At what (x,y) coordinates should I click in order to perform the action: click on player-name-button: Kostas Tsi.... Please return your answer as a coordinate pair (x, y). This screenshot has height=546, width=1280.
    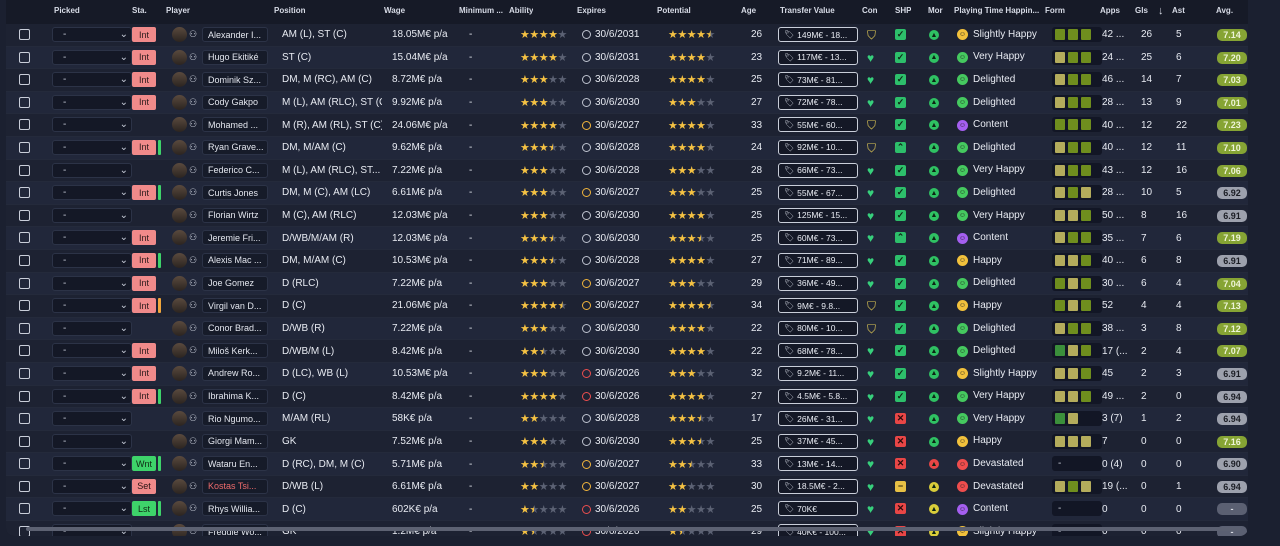
    Looking at the image, I should click on (235, 486).